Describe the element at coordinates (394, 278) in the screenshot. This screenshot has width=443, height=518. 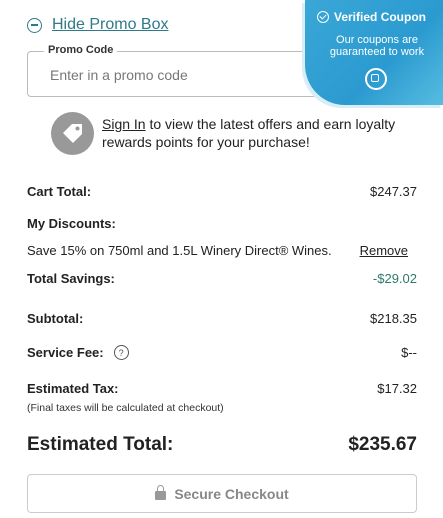
I see `savings-value: -$29.02` at that location.